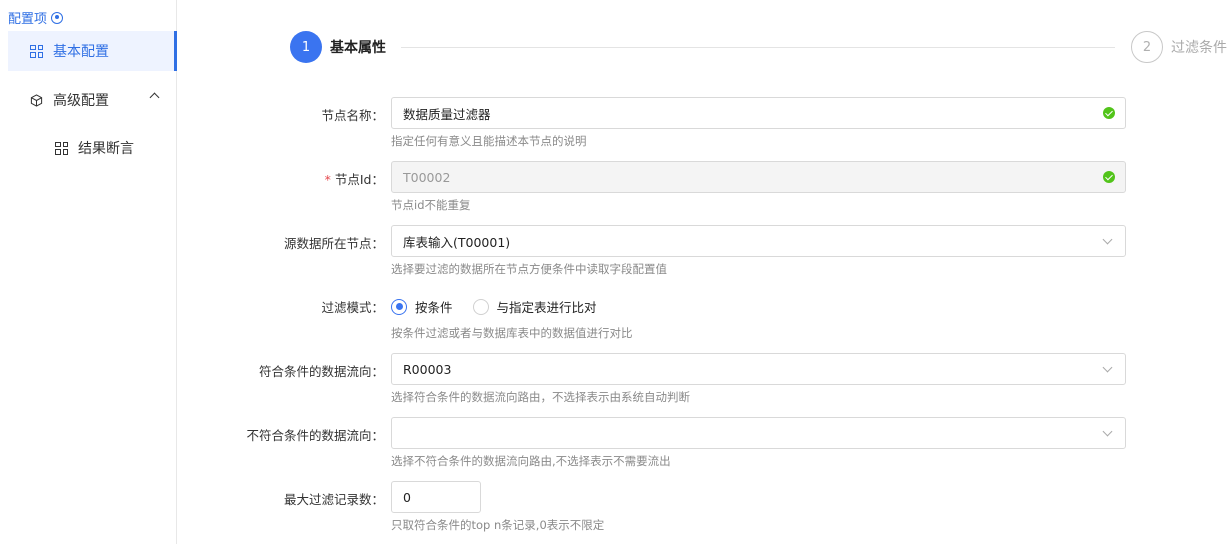 This screenshot has width=1232, height=544. I want to click on target-icon, so click(57, 17).